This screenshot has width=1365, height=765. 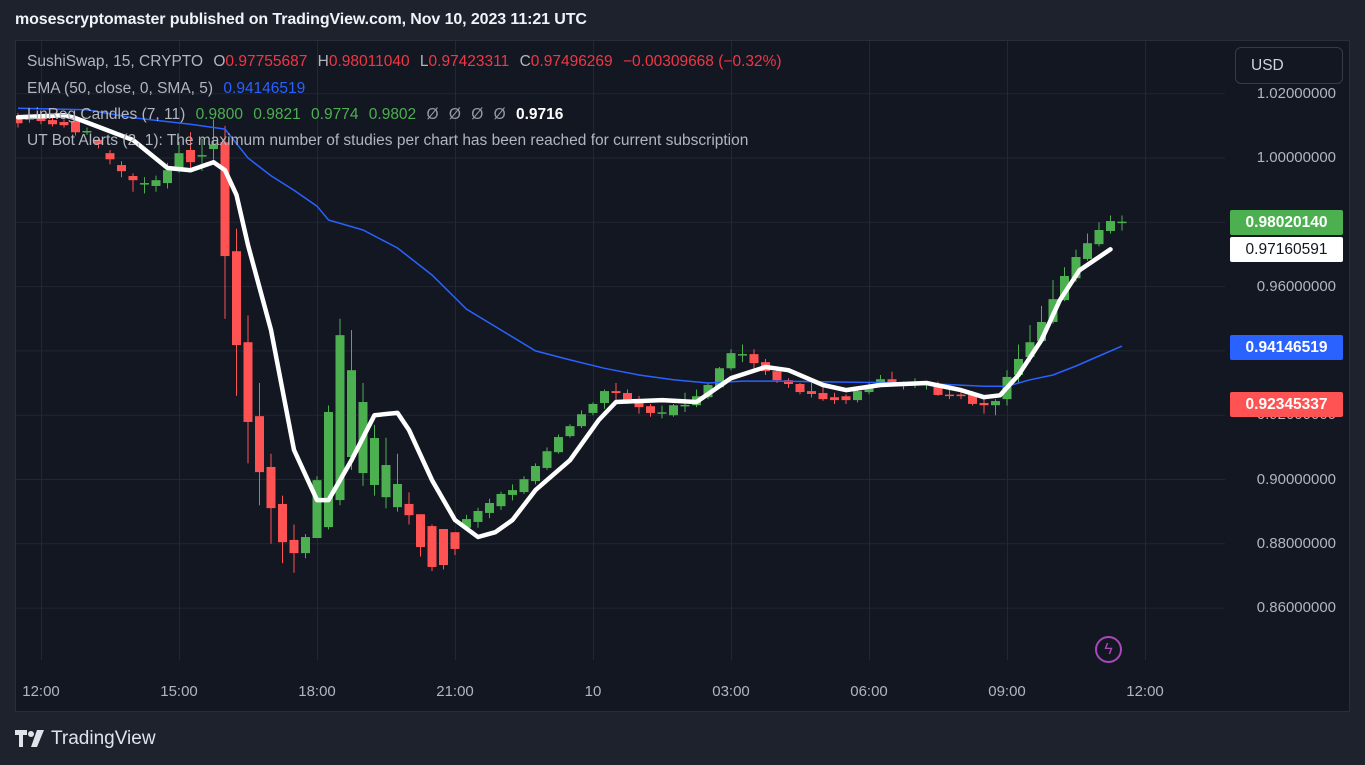 What do you see at coordinates (369, 61) in the screenshot?
I see `high-value: 0.98011040` at bounding box center [369, 61].